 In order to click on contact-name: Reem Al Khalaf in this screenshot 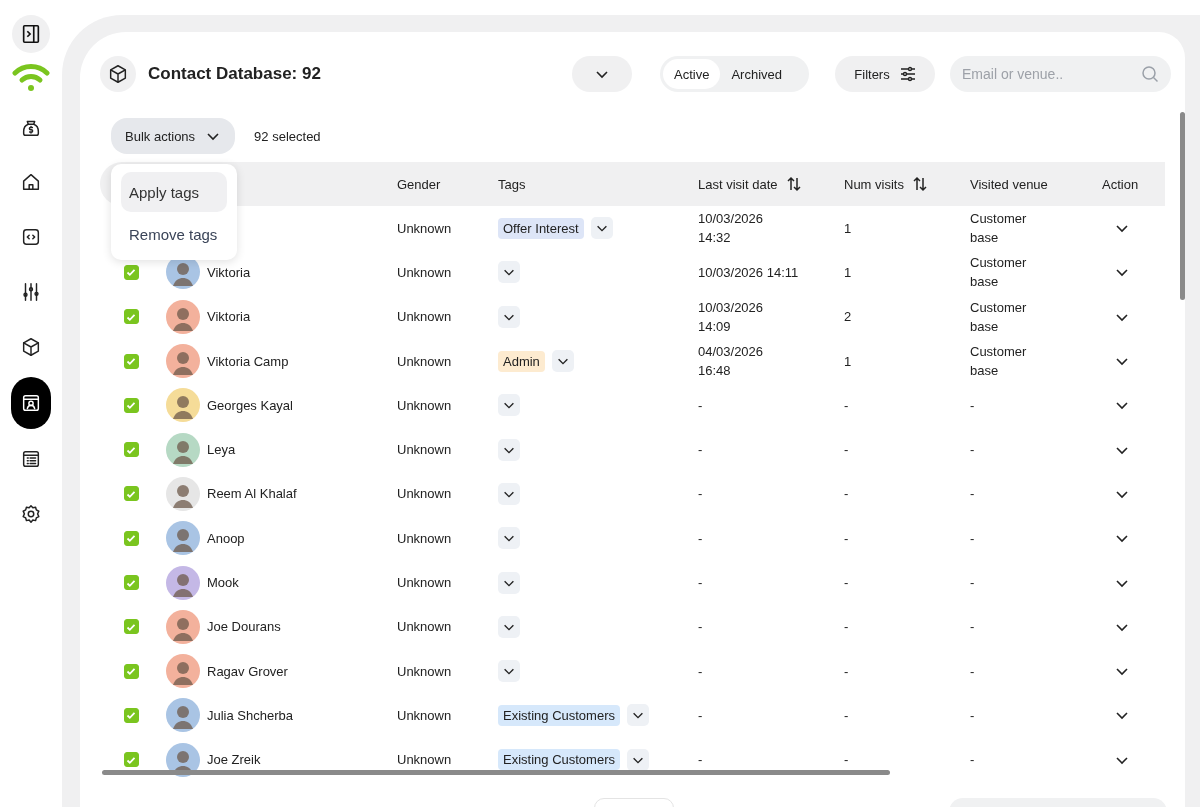, I will do `click(252, 494)`.